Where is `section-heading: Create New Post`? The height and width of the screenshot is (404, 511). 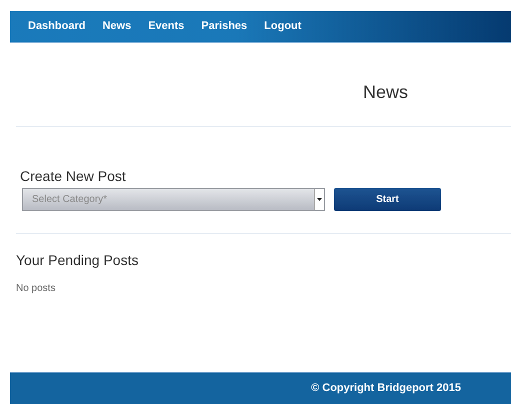 section-heading: Create New Post is located at coordinates (73, 176).